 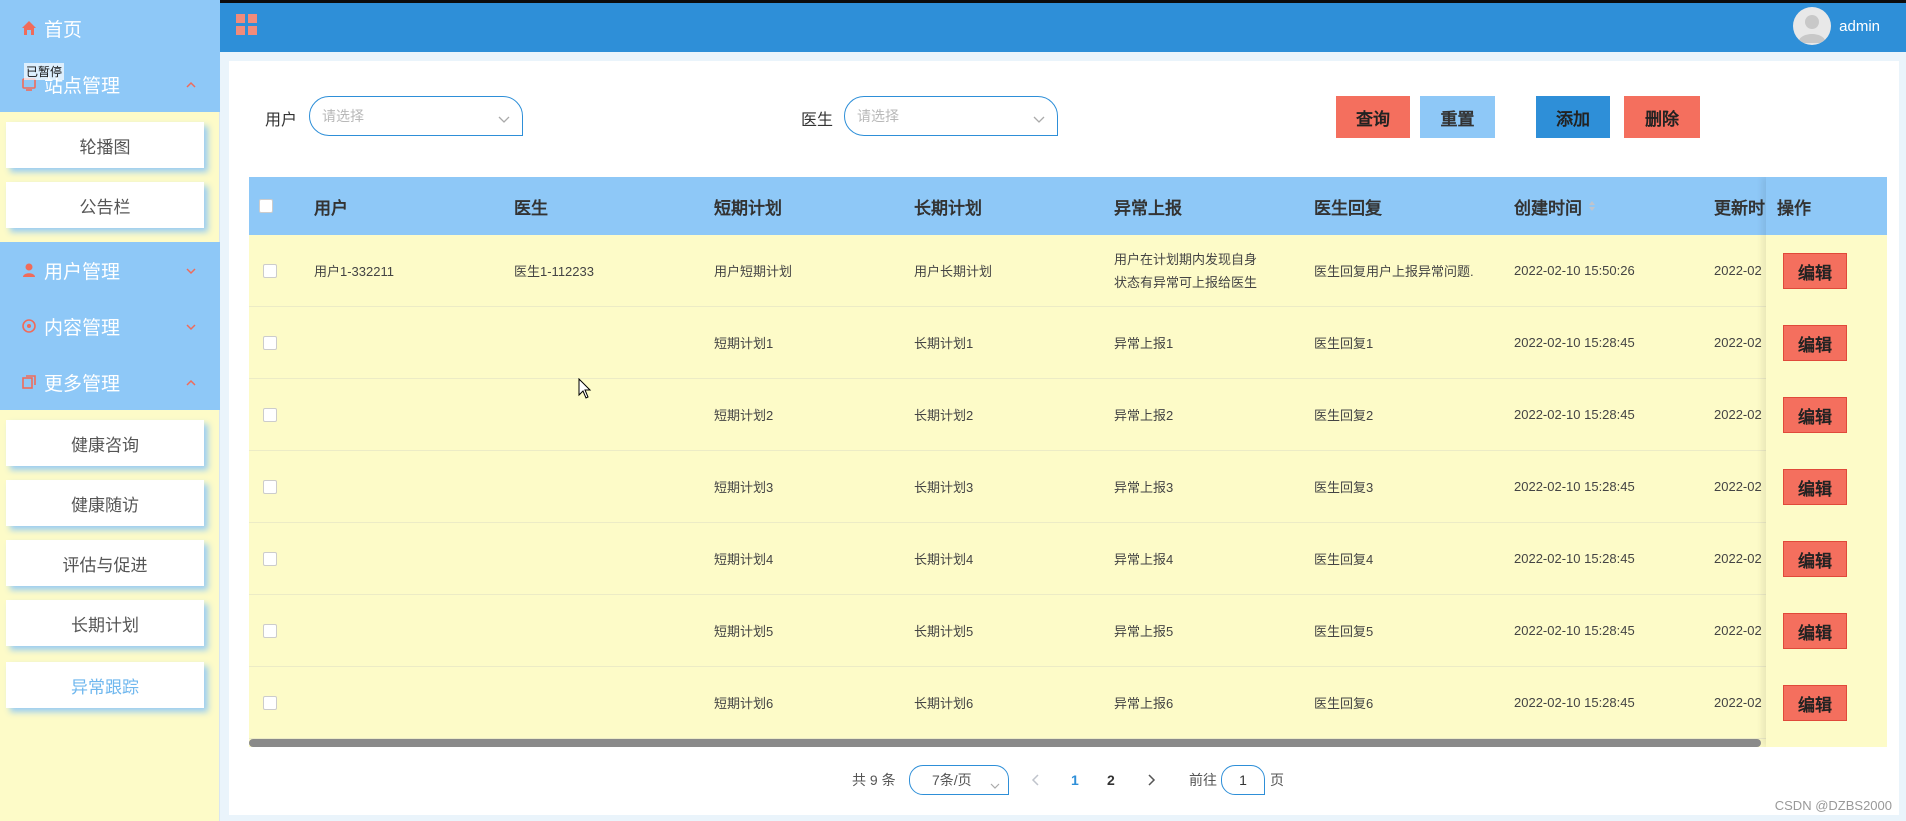 What do you see at coordinates (82, 272) in the screenshot?
I see `sidebar-menu-label: 用户管理` at bounding box center [82, 272].